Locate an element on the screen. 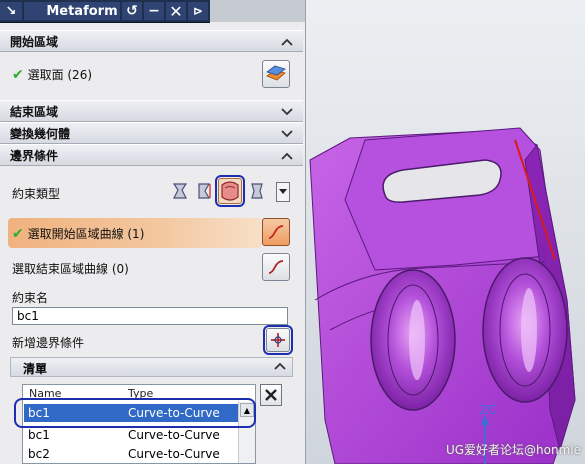  curve-to-curve-icon is located at coordinates (230, 191).